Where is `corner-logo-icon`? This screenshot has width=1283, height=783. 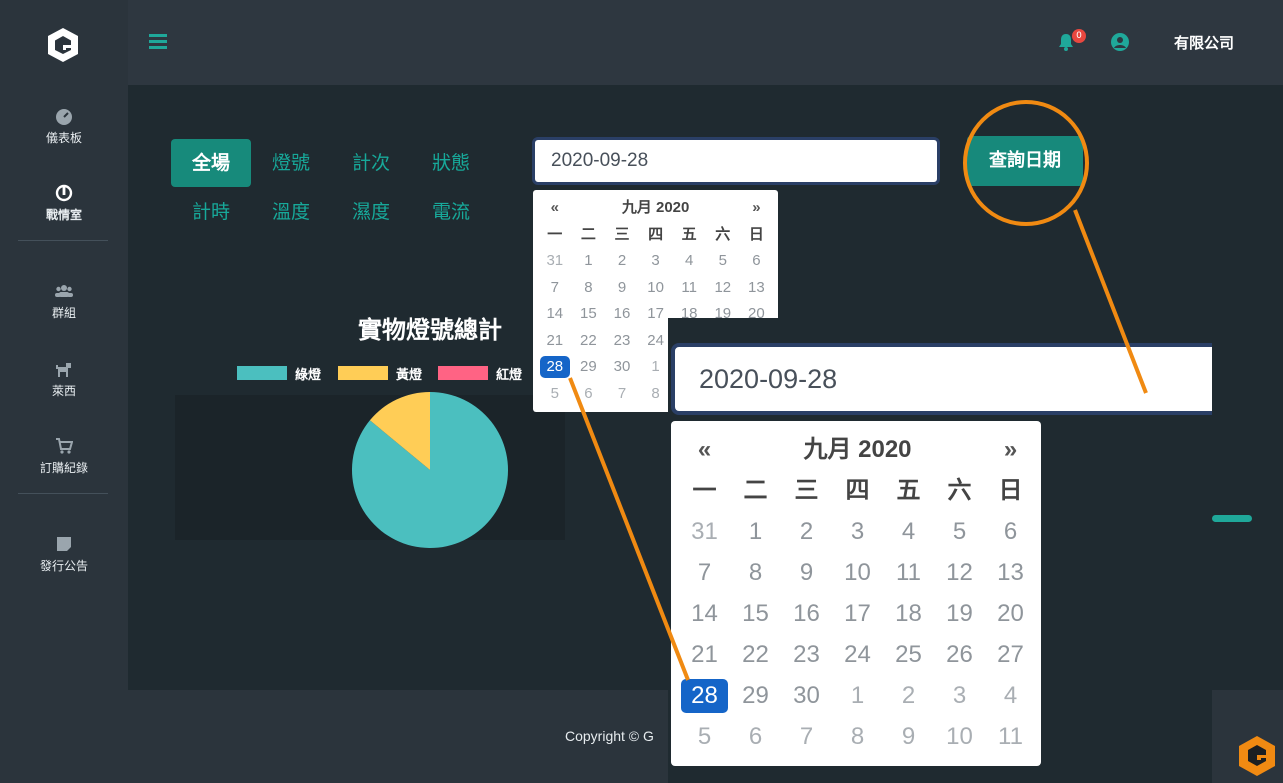
corner-logo-icon is located at coordinates (1257, 756).